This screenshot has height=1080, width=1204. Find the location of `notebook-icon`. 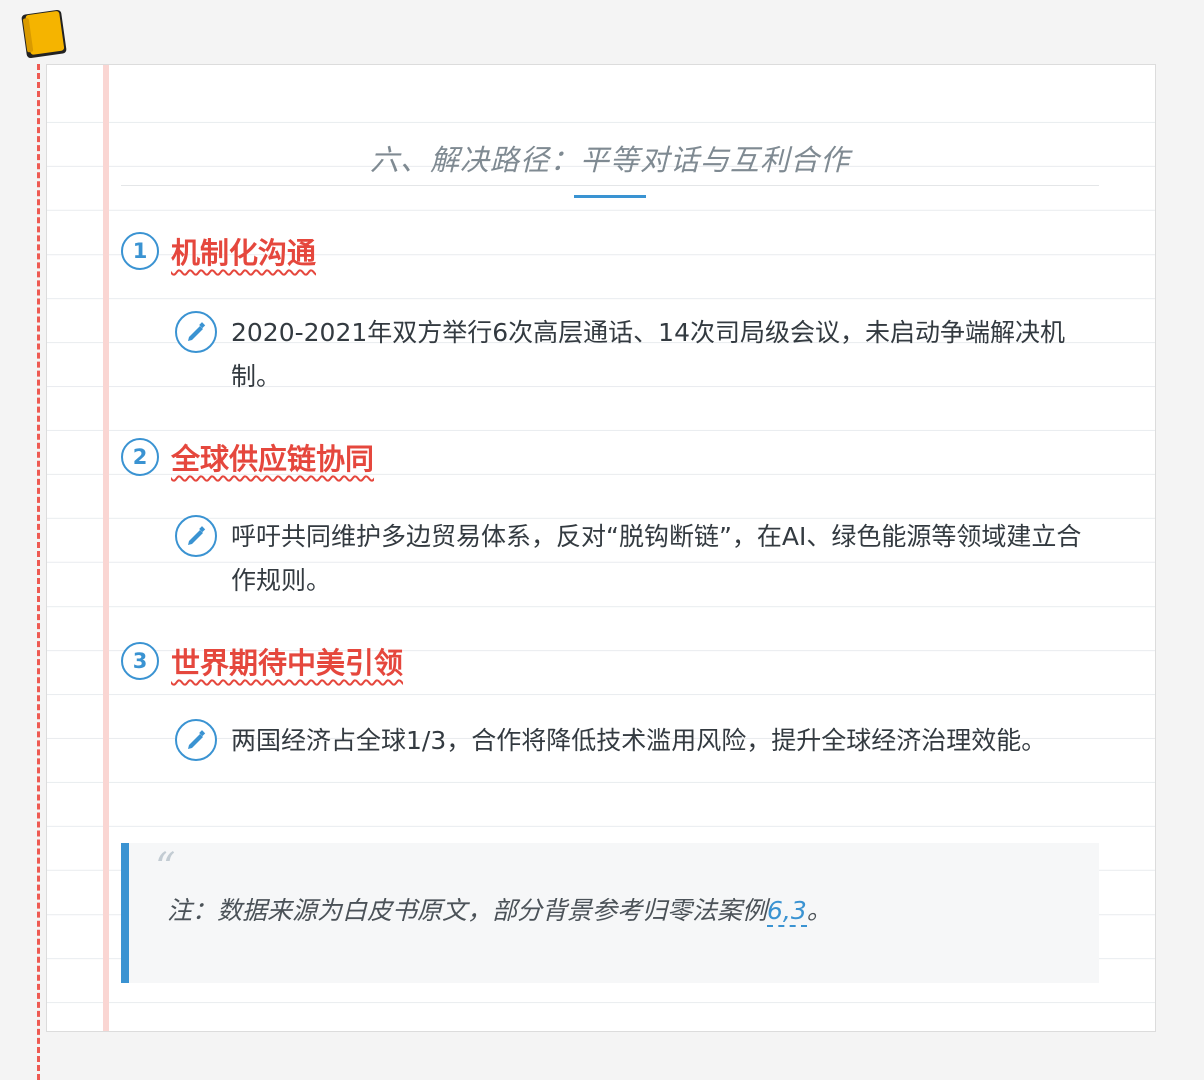

notebook-icon is located at coordinates (44, 34).